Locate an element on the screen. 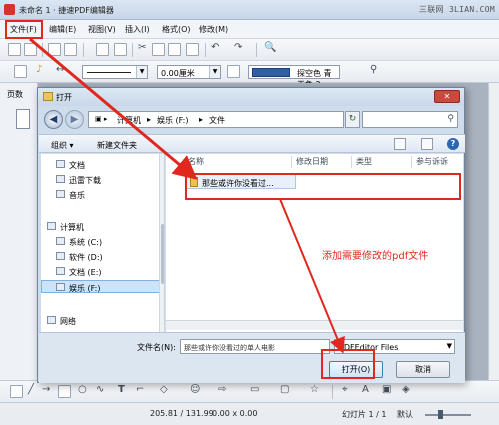 This screenshot has width=499, height=425. copy-icon is located at coordinates (158, 49).